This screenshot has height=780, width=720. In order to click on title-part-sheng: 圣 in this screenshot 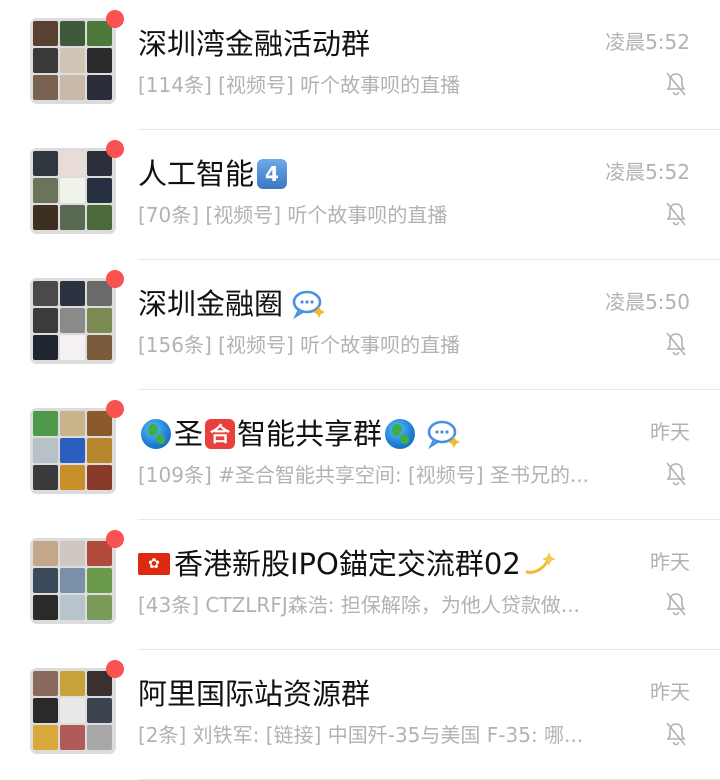, I will do `click(189, 434)`.